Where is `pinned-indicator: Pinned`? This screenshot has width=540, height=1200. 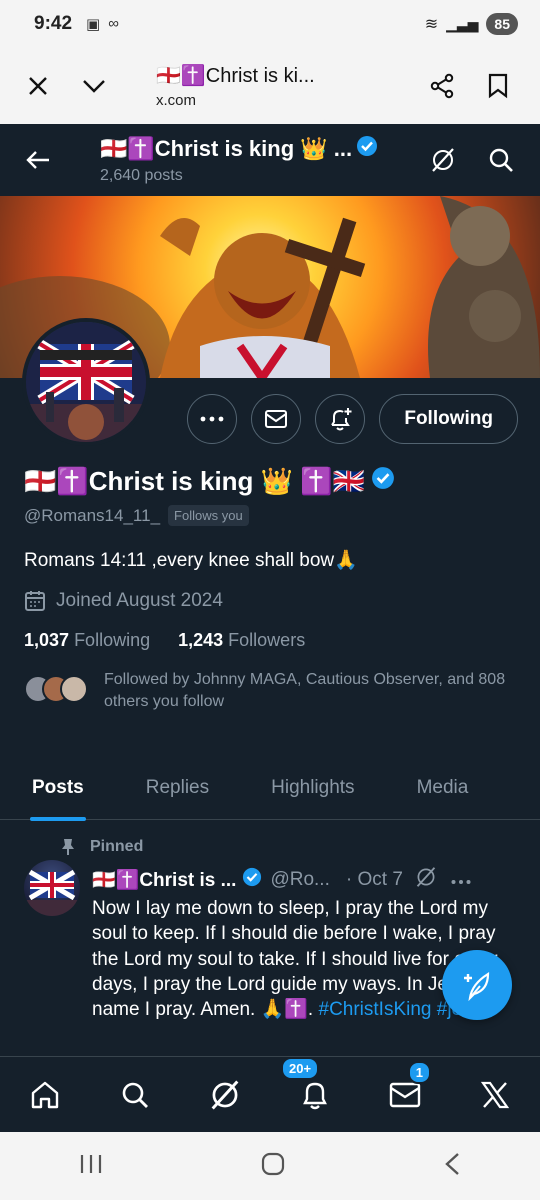
pinned-indicator: Pinned is located at coordinates (101, 847).